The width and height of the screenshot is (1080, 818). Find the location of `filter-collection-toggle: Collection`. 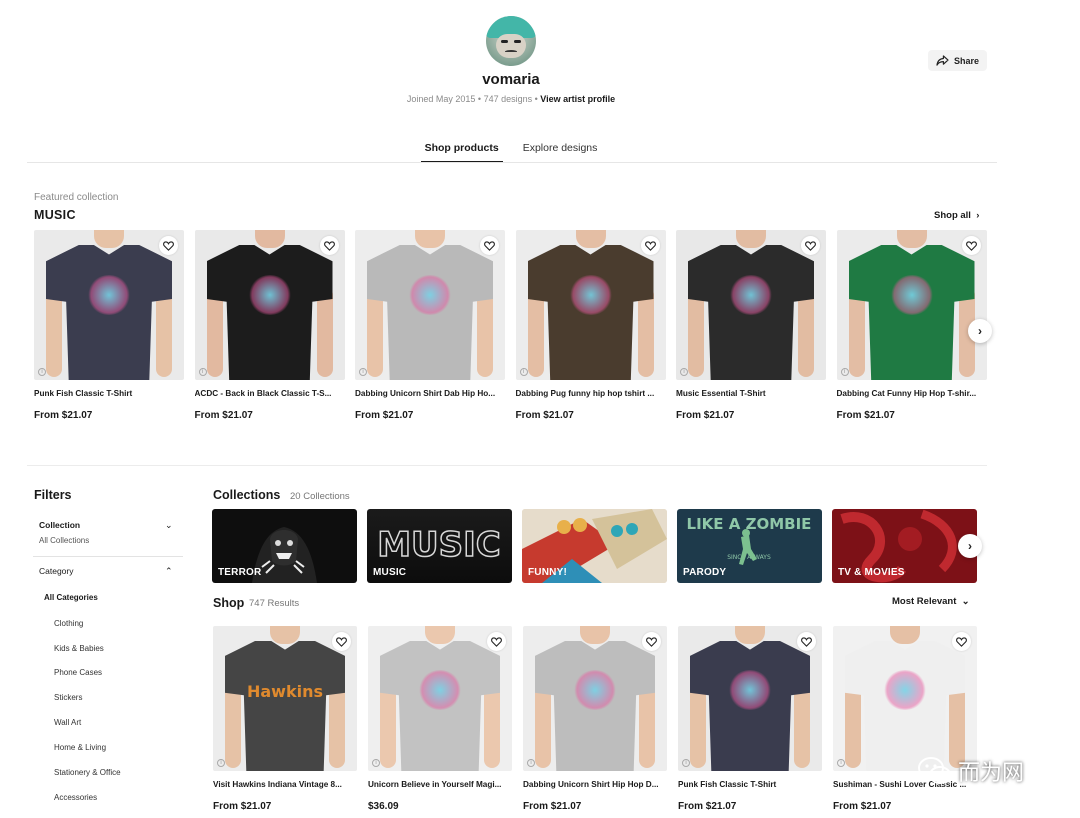

filter-collection-toggle: Collection is located at coordinates (59, 525).